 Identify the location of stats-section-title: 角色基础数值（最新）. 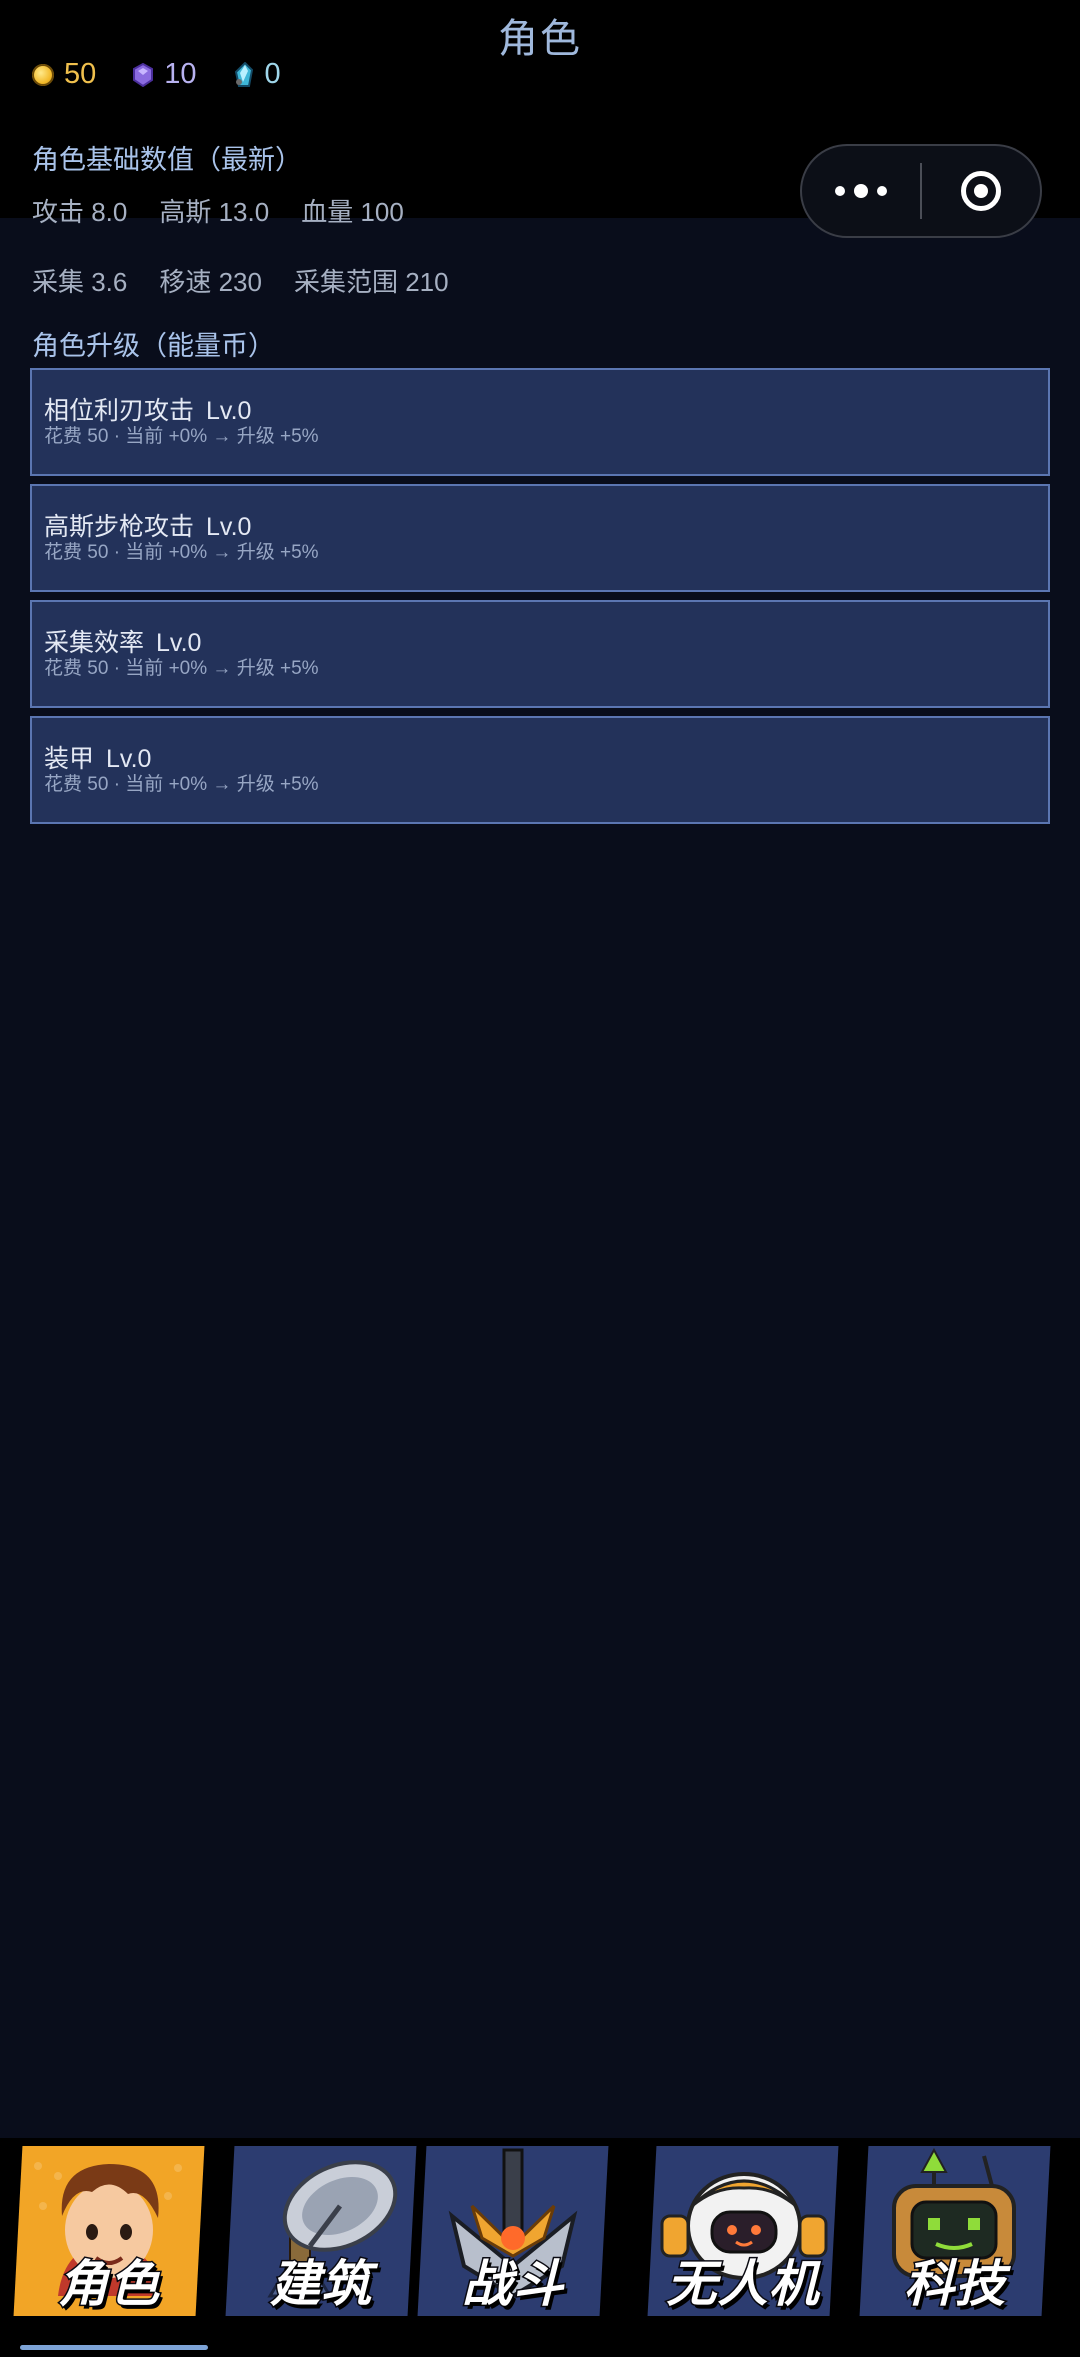
(167, 160).